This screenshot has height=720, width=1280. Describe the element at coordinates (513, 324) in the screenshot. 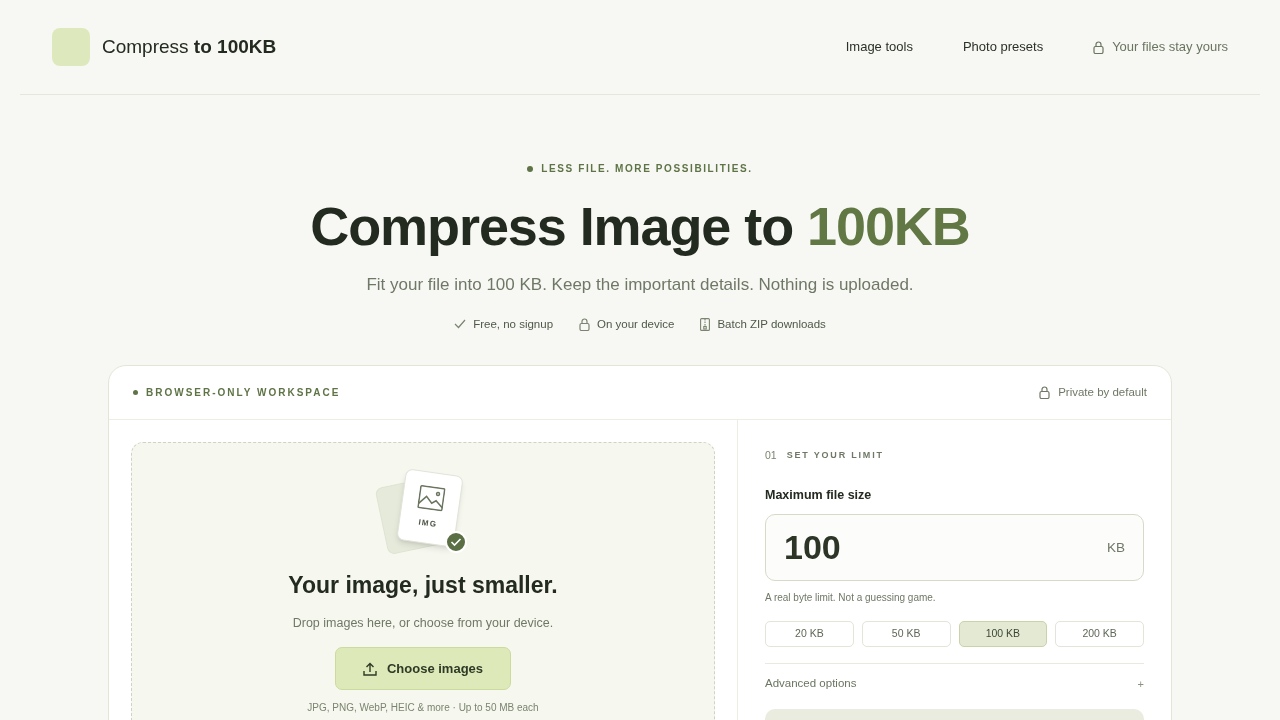

I see `feature-label: Free, no signup` at that location.